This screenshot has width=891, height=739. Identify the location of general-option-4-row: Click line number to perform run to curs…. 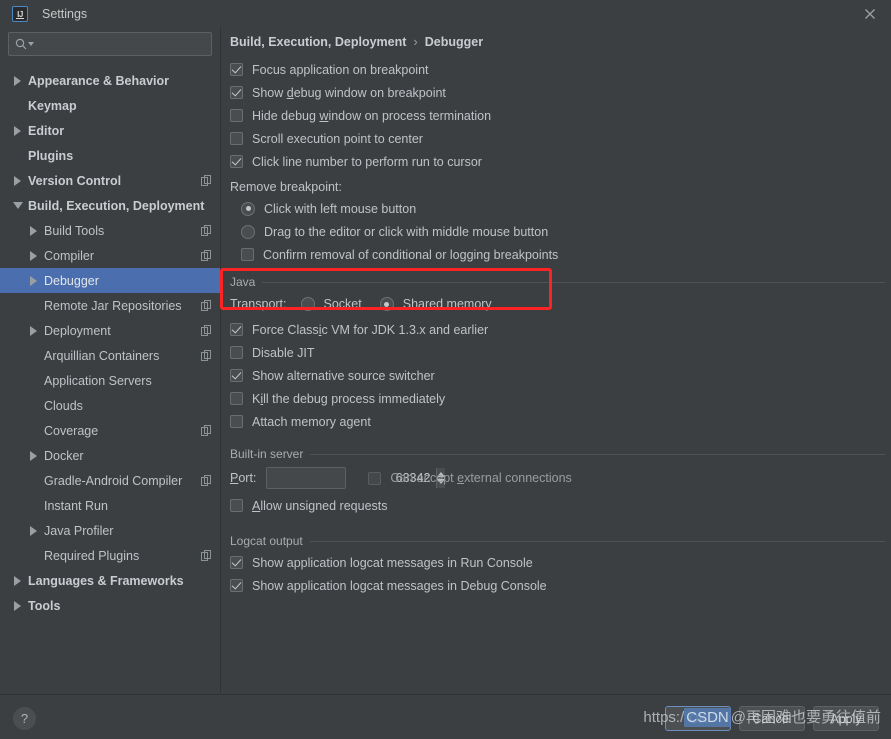
(557, 161).